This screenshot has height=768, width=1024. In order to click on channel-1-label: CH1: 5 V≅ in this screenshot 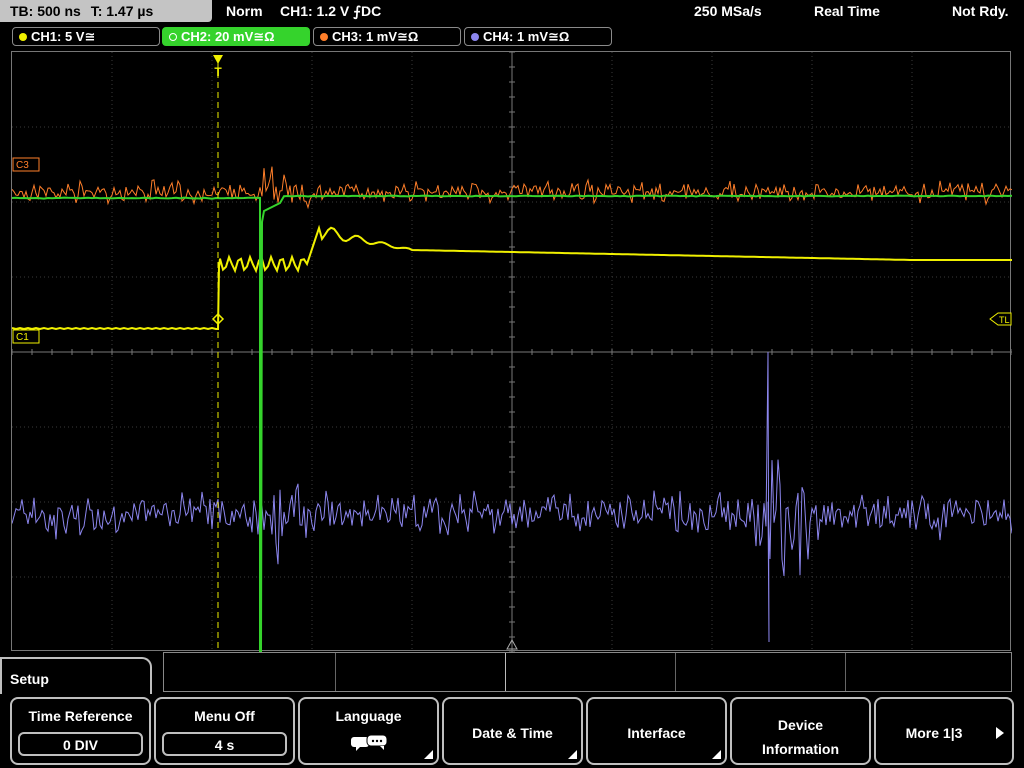, I will do `click(63, 36)`.